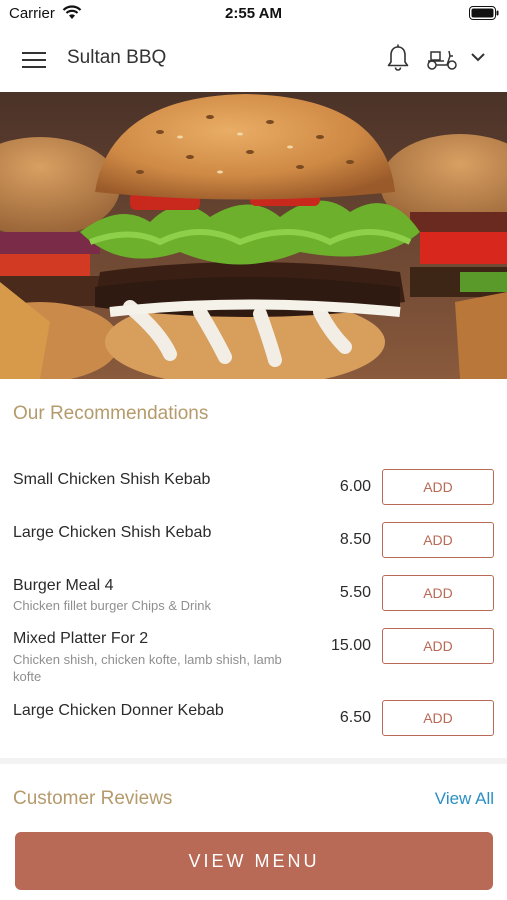 Image resolution: width=507 pixels, height=900 pixels. I want to click on chevron-down-icon, so click(478, 57).